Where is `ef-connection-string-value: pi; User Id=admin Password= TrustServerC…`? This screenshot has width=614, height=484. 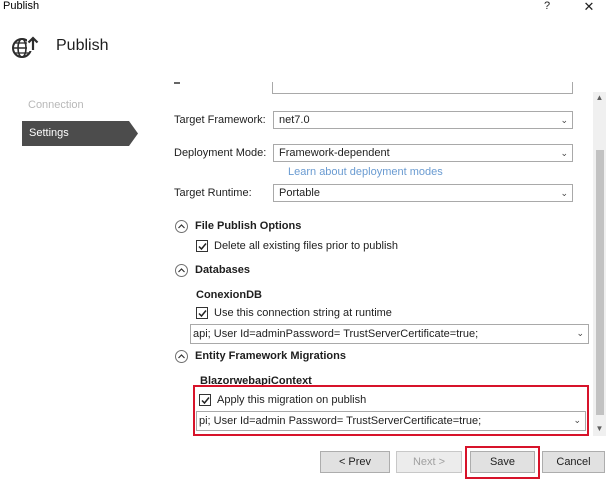 ef-connection-string-value: pi; User Id=admin Password= TrustServerC… is located at coordinates (340, 421).